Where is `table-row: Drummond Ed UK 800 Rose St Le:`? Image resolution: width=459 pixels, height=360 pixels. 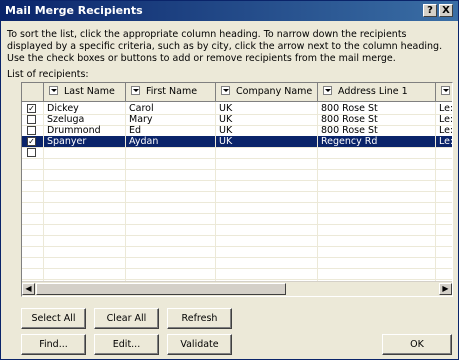
table-row: Drummond Ed UK 800 Rose St Le: is located at coordinates (237, 130).